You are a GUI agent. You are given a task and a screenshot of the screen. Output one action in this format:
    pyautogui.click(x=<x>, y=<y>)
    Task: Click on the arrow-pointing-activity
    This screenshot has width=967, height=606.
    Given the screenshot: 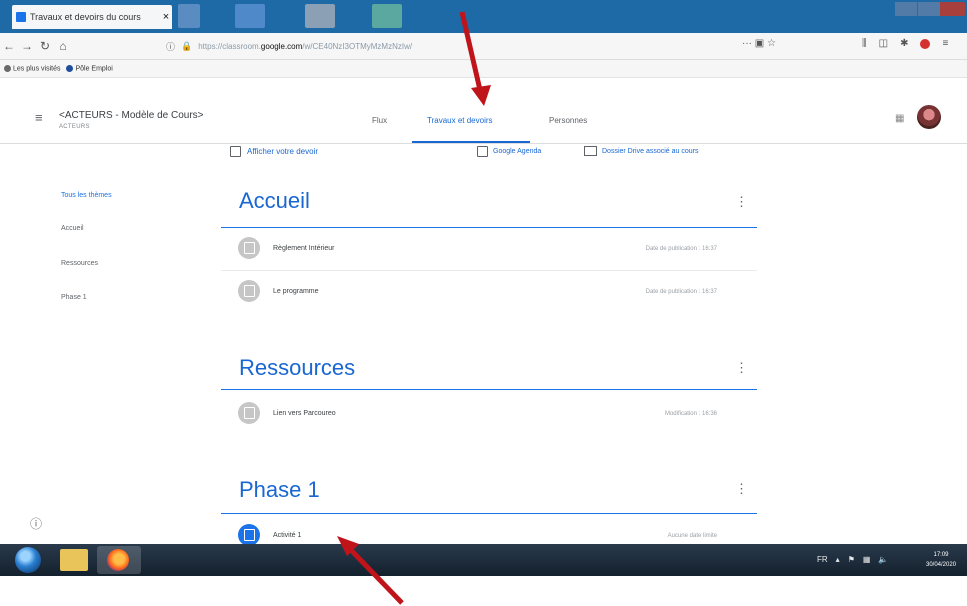 What is the action you would take?
    pyautogui.click(x=370, y=570)
    